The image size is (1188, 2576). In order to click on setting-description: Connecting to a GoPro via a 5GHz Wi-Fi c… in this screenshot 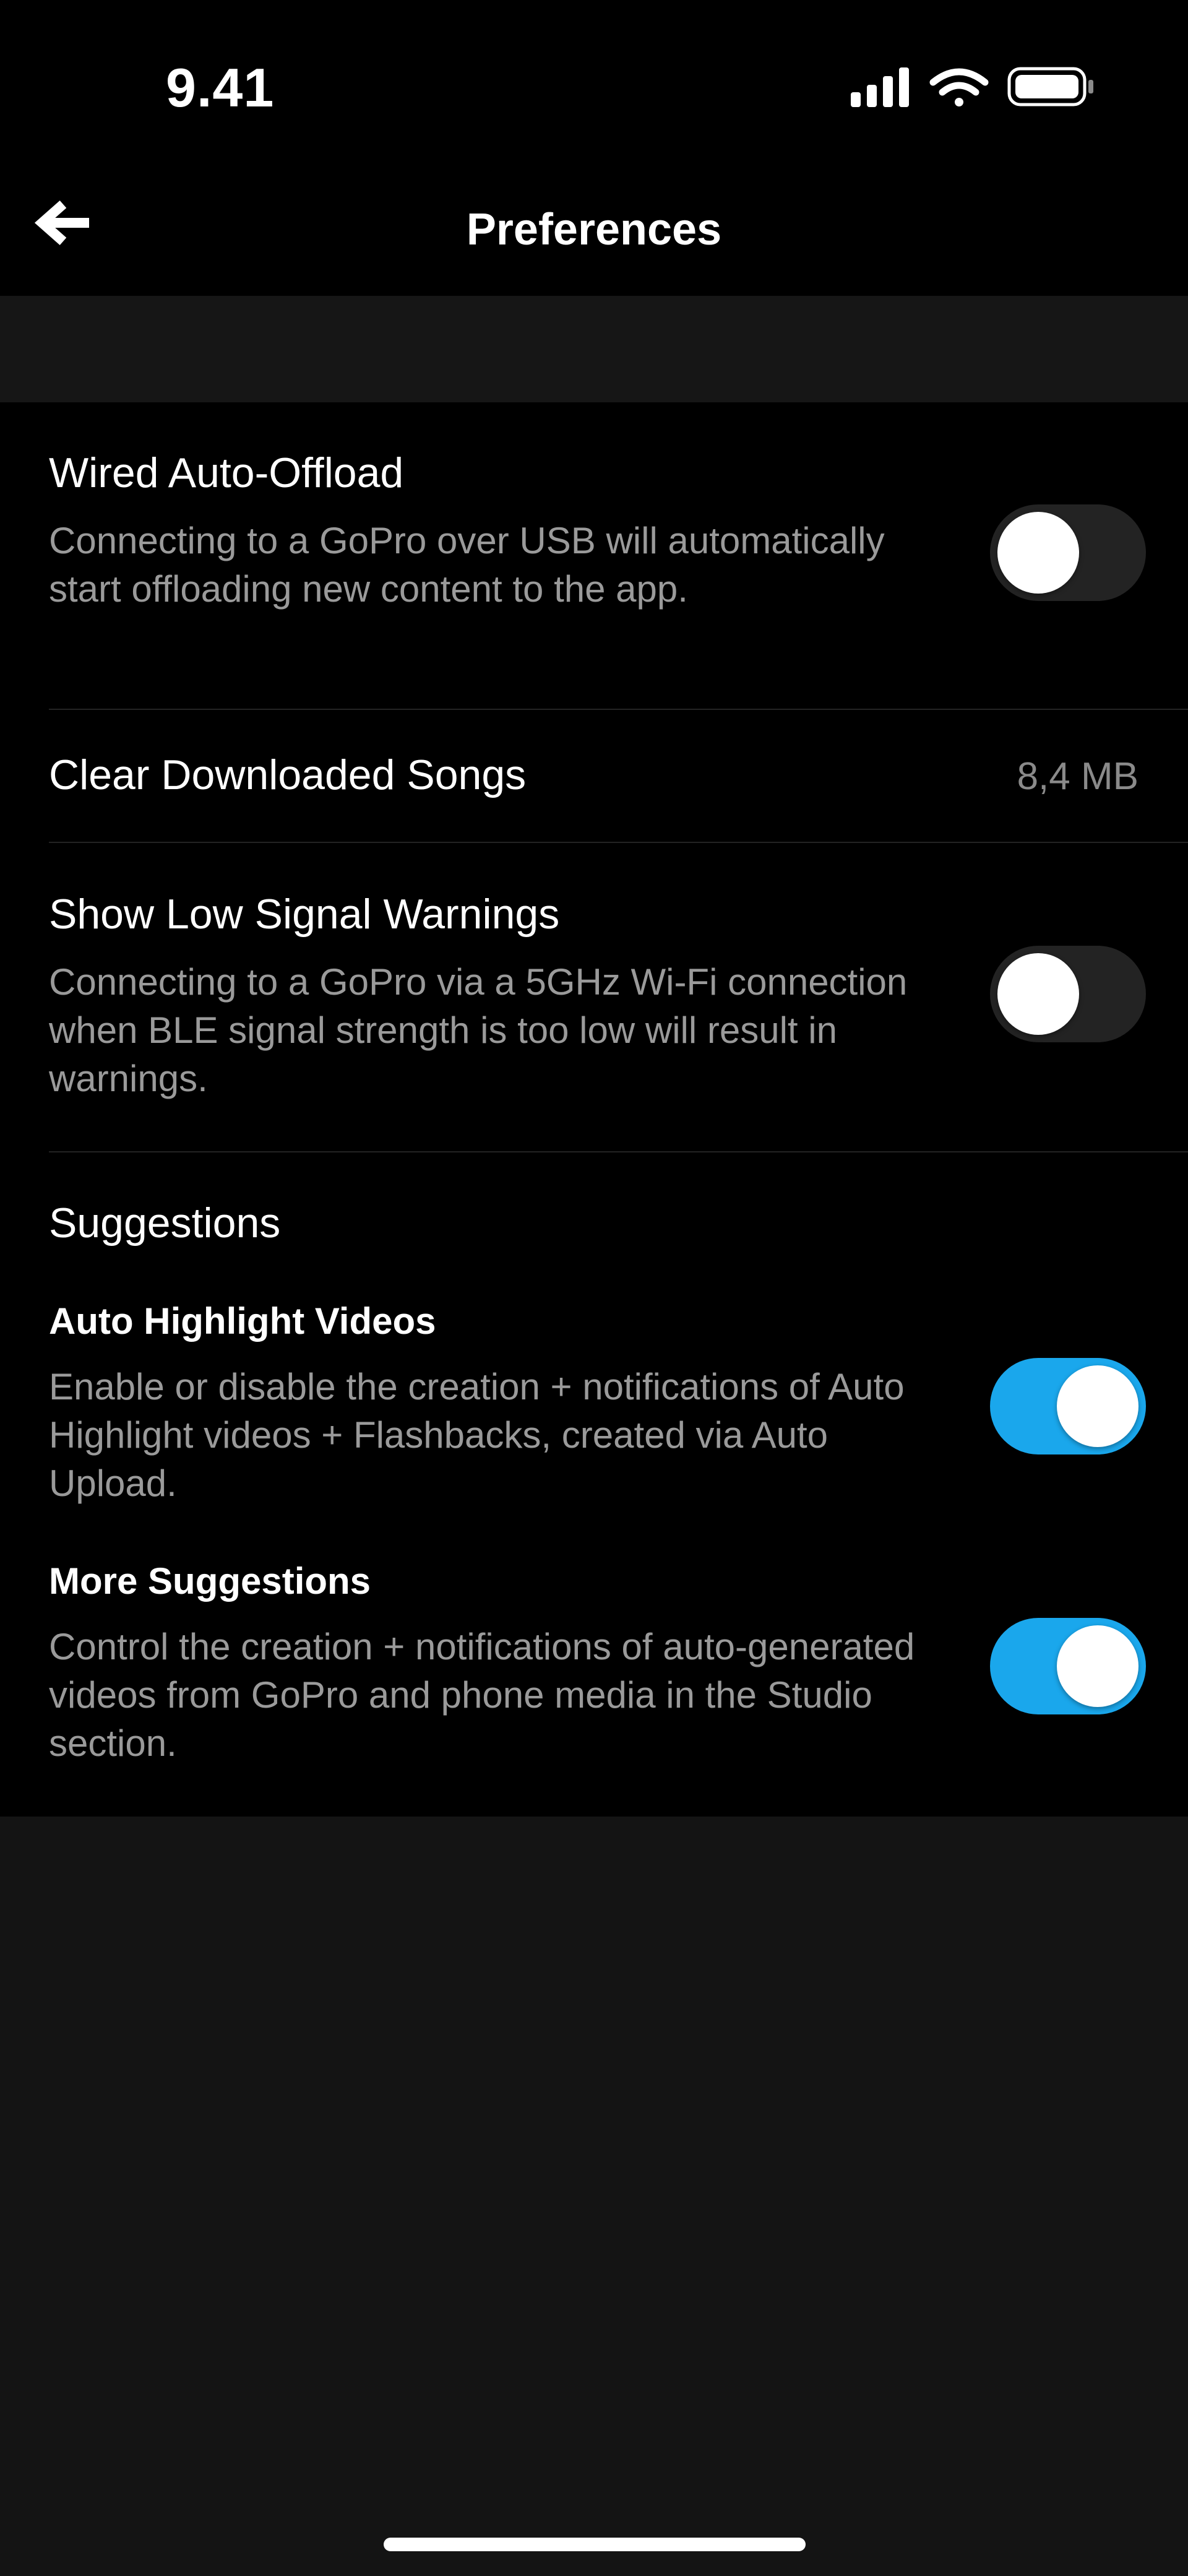, I will do `click(479, 1030)`.